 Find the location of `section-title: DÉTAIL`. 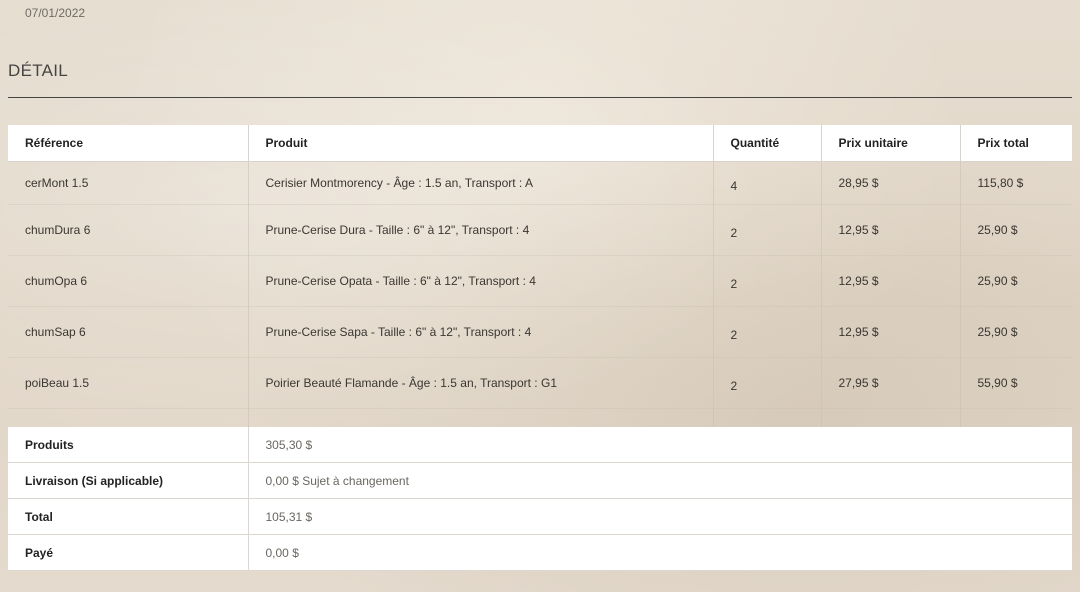

section-title: DÉTAIL is located at coordinates (38, 70).